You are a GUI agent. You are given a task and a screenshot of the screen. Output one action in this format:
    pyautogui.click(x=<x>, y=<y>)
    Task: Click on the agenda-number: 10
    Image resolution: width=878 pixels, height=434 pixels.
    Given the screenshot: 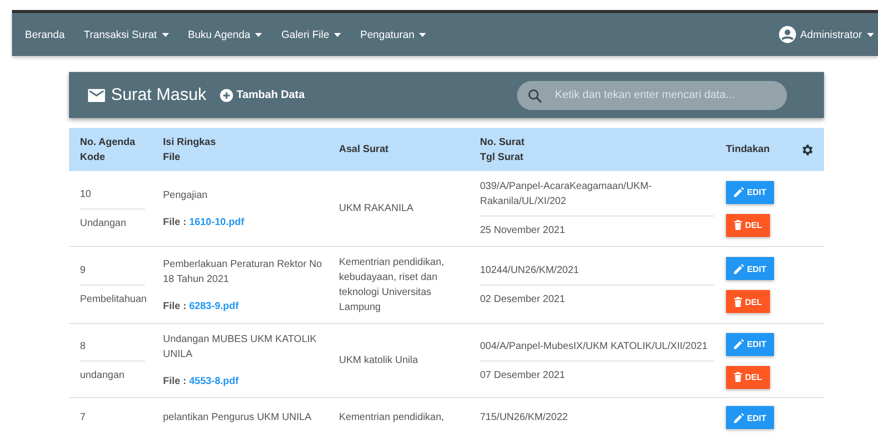 What is the action you would take?
    pyautogui.click(x=86, y=195)
    